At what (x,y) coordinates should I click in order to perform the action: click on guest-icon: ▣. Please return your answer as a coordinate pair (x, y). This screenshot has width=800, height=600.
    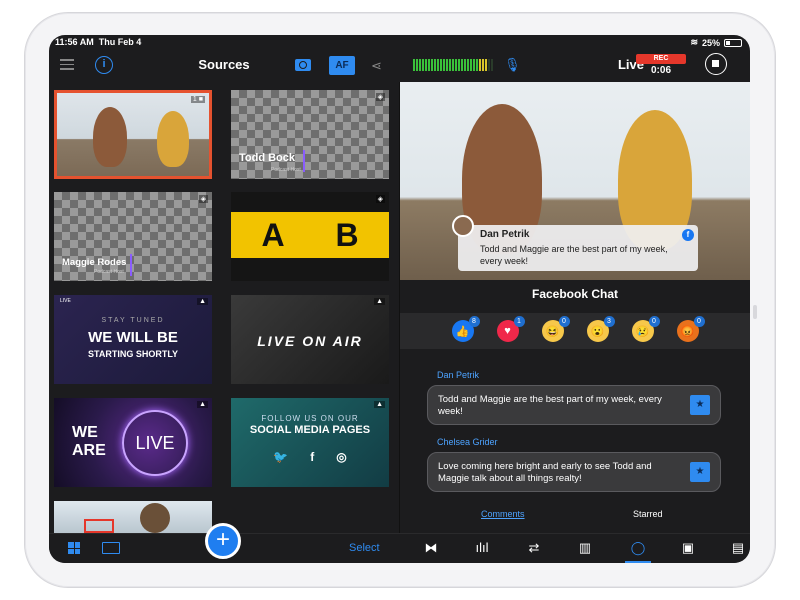
    Looking at the image, I should click on (688, 548).